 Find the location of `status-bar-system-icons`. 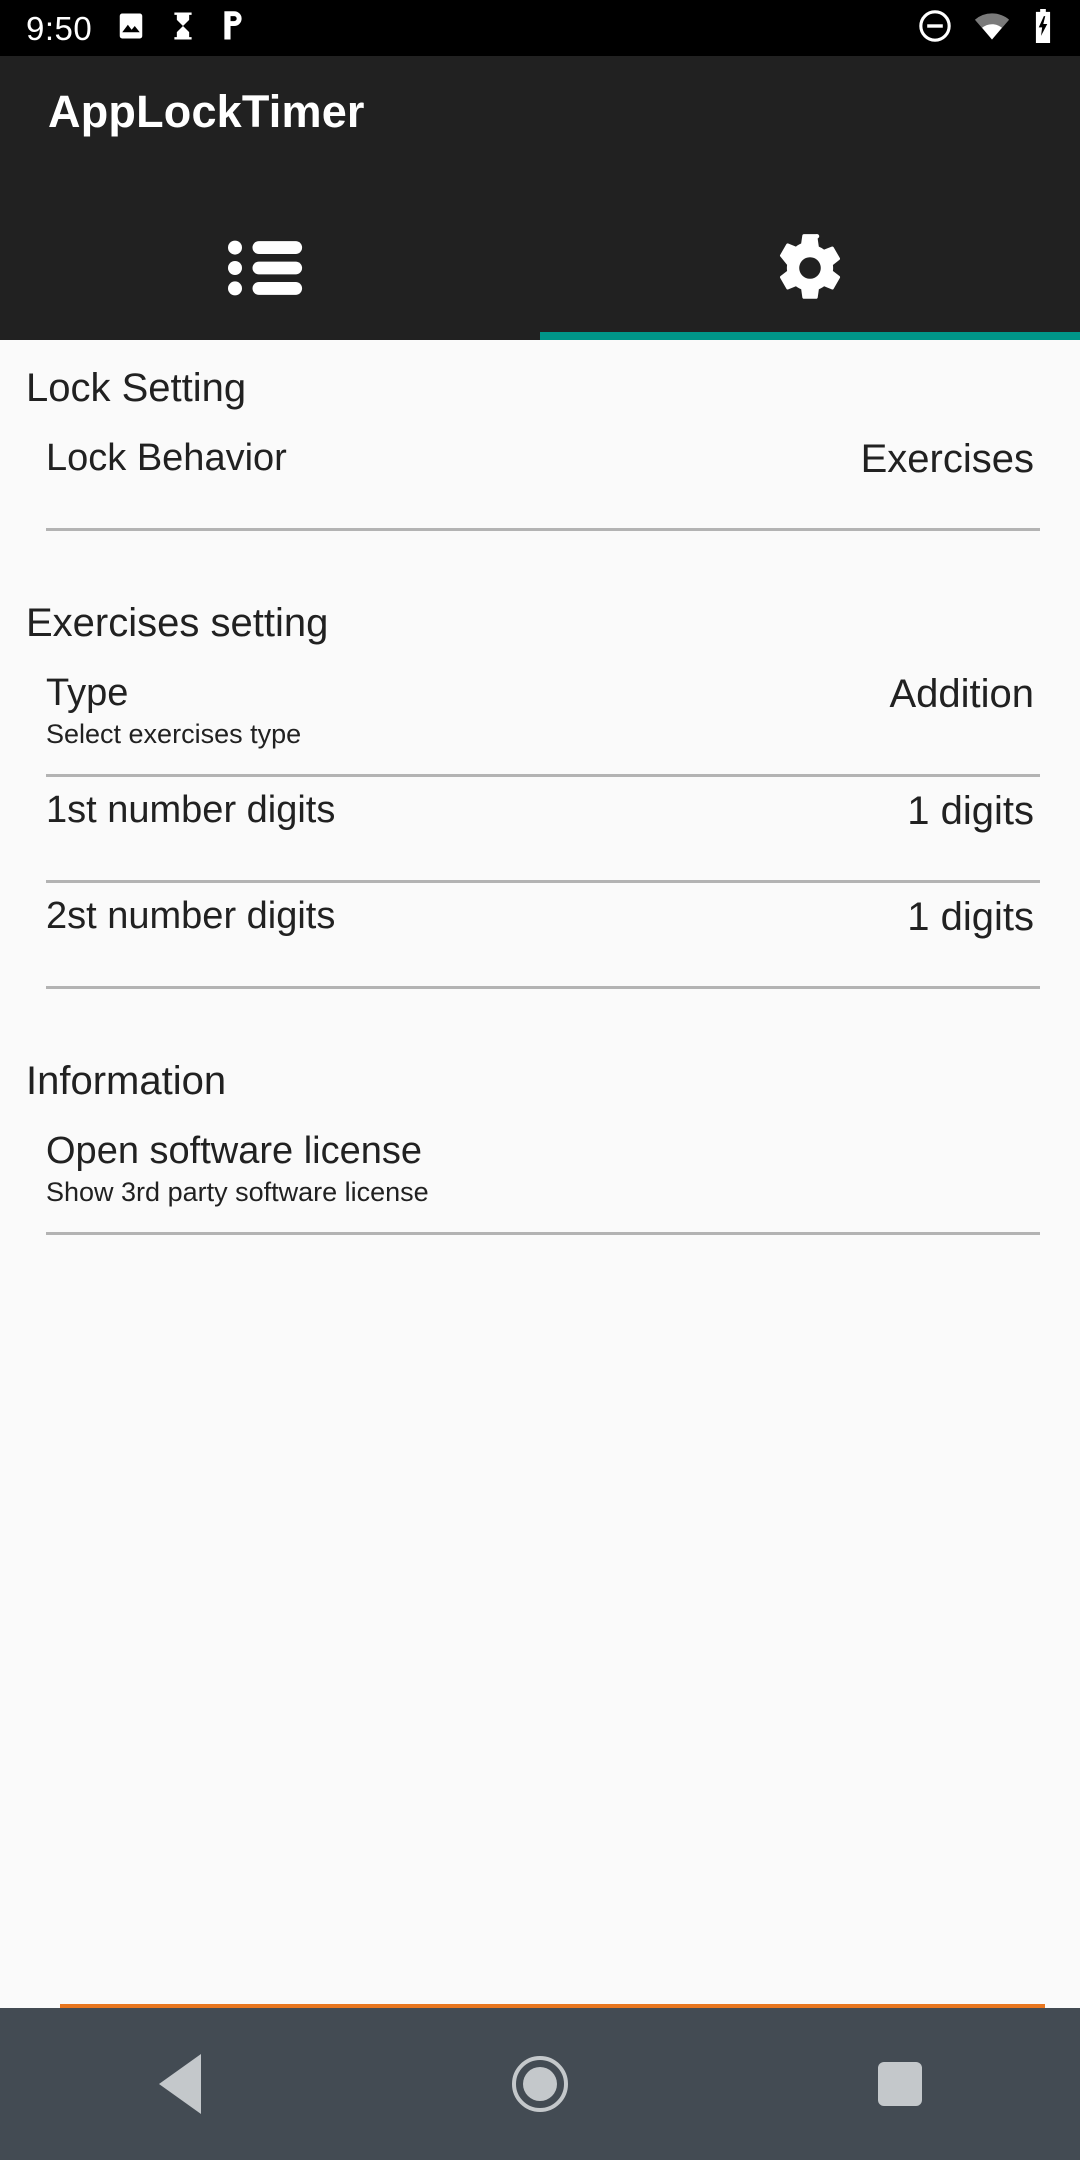

status-bar-system-icons is located at coordinates (986, 28).